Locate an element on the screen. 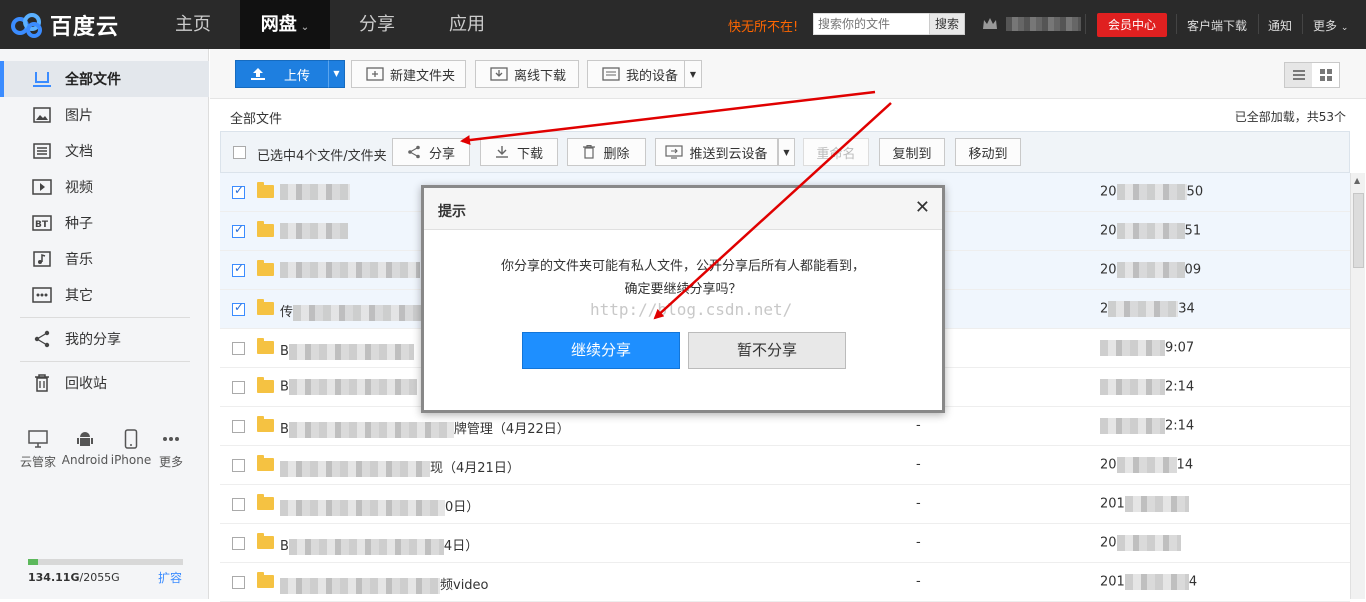  expand-storage-link: 扩容 is located at coordinates (170, 577).